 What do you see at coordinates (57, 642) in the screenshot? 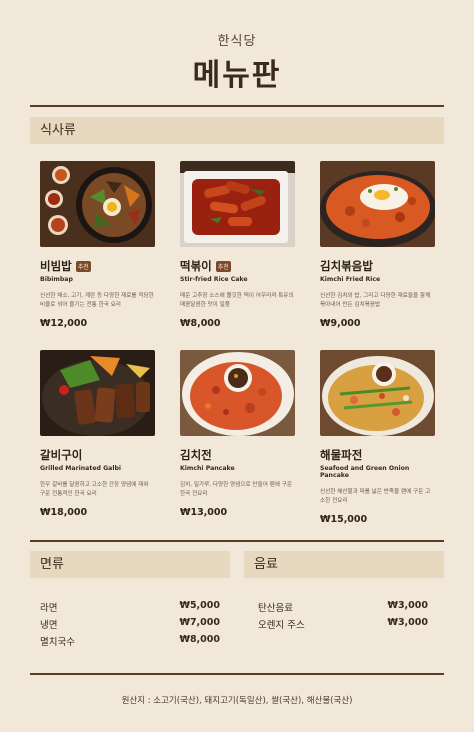
I see `item-name: 멸치국수` at bounding box center [57, 642].